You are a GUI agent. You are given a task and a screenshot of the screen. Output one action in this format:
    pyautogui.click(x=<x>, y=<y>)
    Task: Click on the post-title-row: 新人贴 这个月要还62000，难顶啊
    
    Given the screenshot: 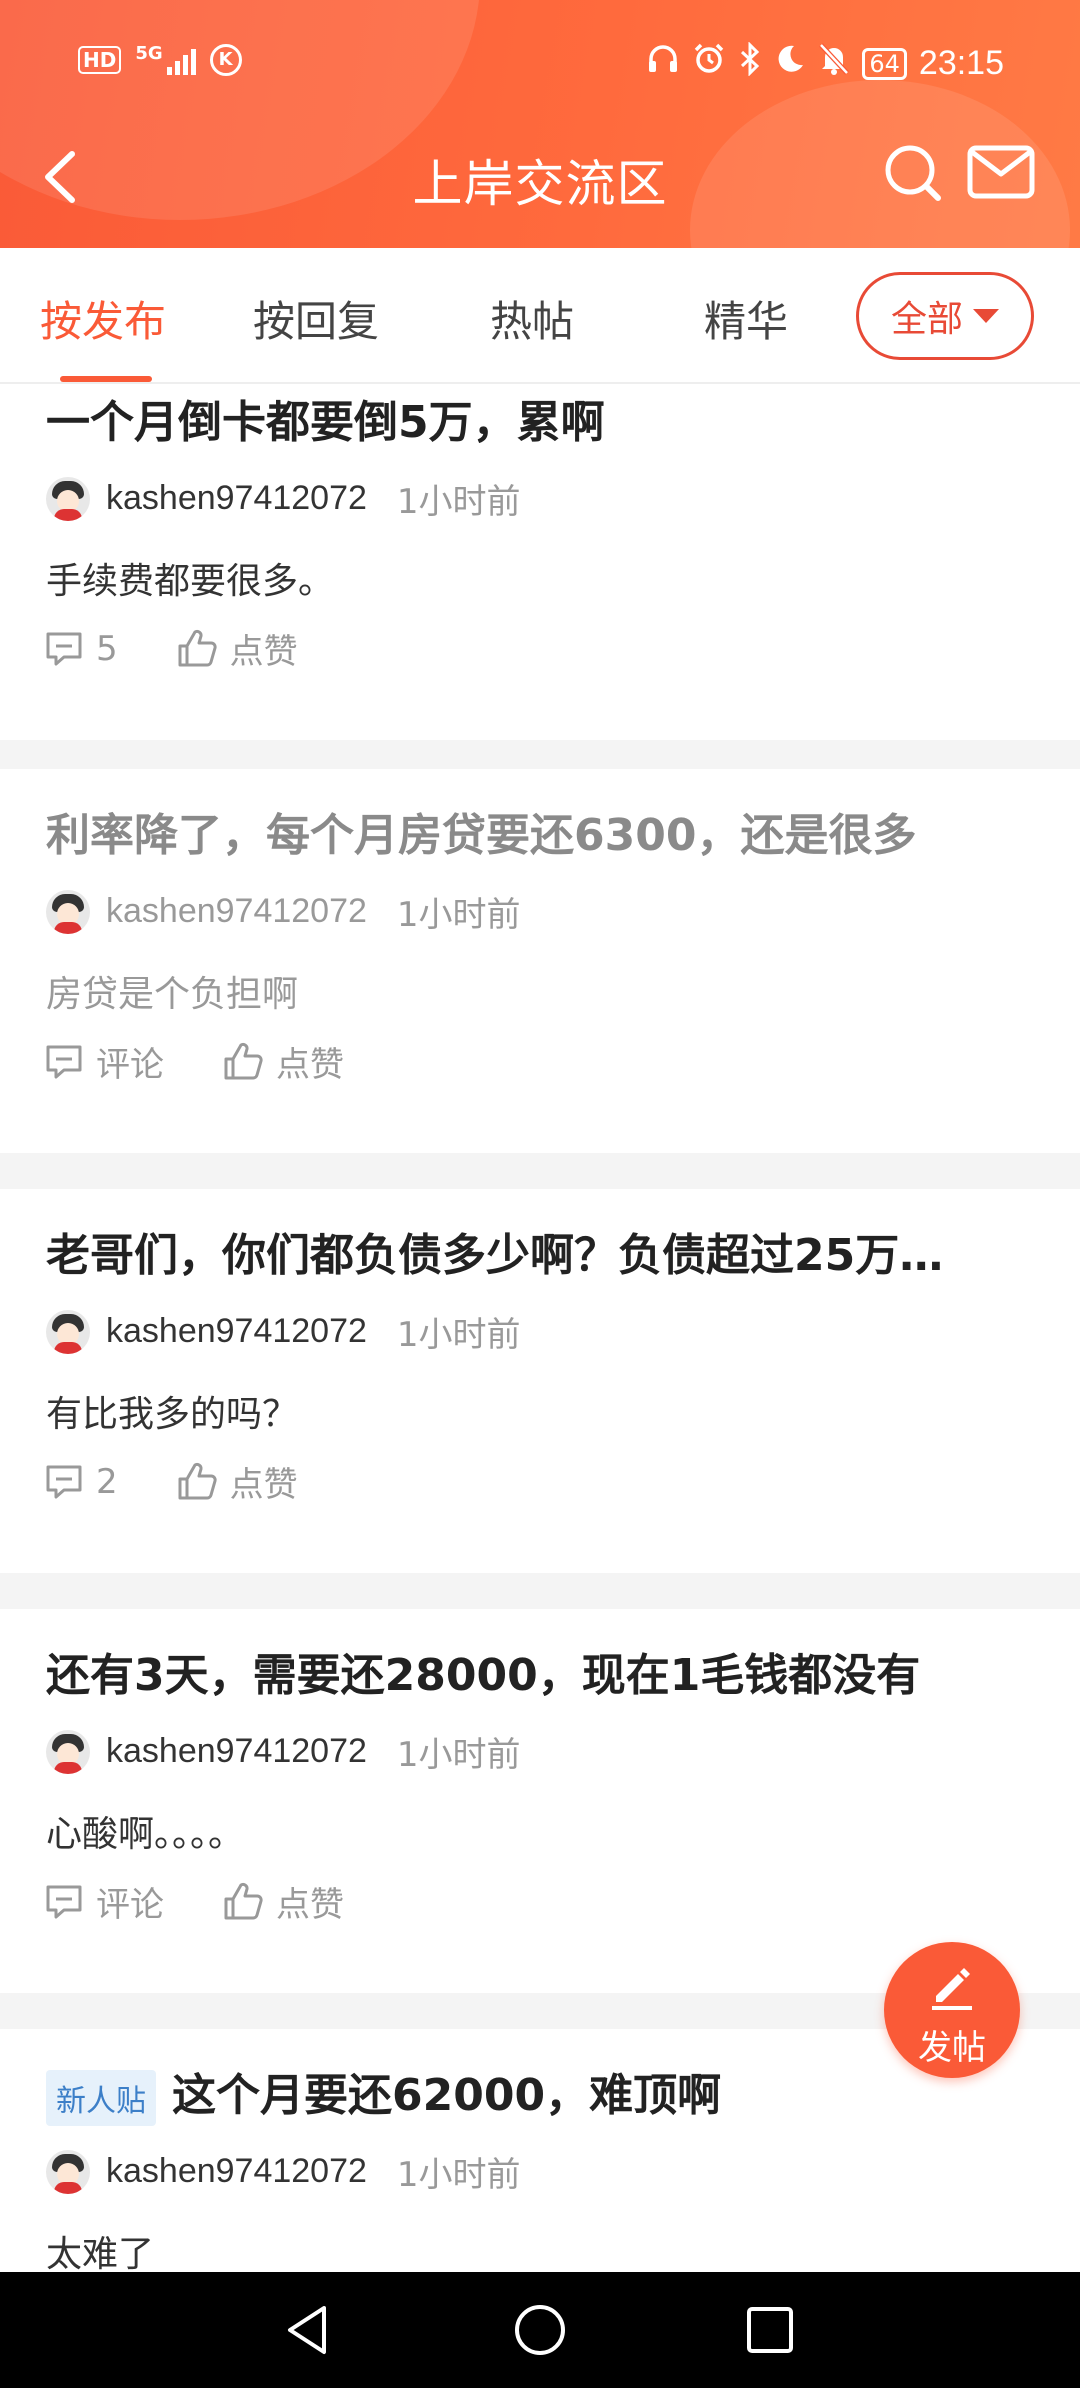 What is the action you would take?
    pyautogui.click(x=383, y=2092)
    